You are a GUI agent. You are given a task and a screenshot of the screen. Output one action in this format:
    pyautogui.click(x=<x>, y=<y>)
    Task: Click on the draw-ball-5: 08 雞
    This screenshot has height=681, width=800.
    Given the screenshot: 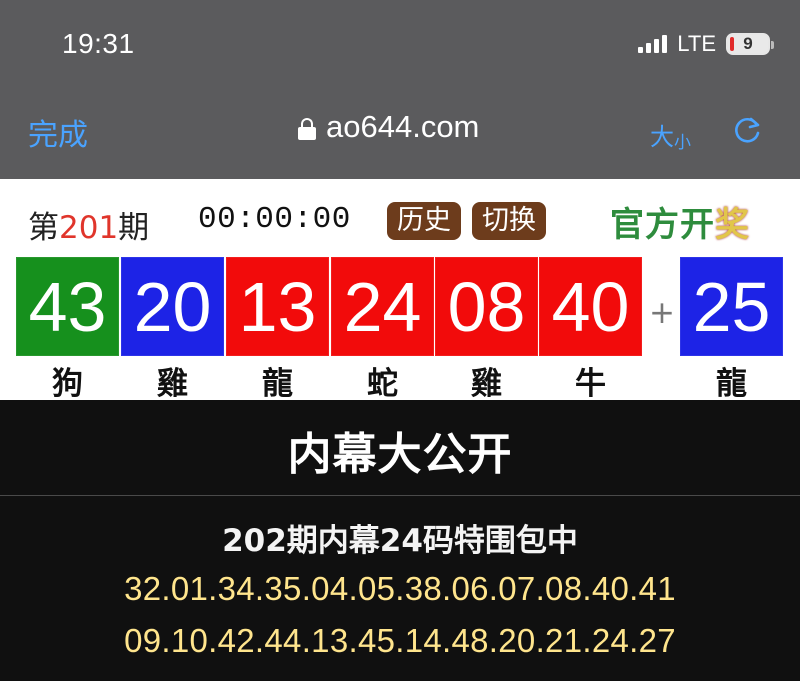 What is the action you would take?
    pyautogui.click(x=486, y=329)
    